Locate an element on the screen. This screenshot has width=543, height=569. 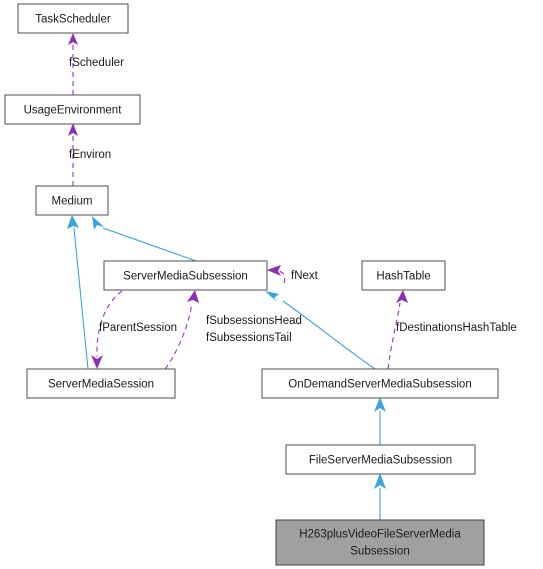
edge-label-fscheduler: fScheduler is located at coordinates (96, 63).